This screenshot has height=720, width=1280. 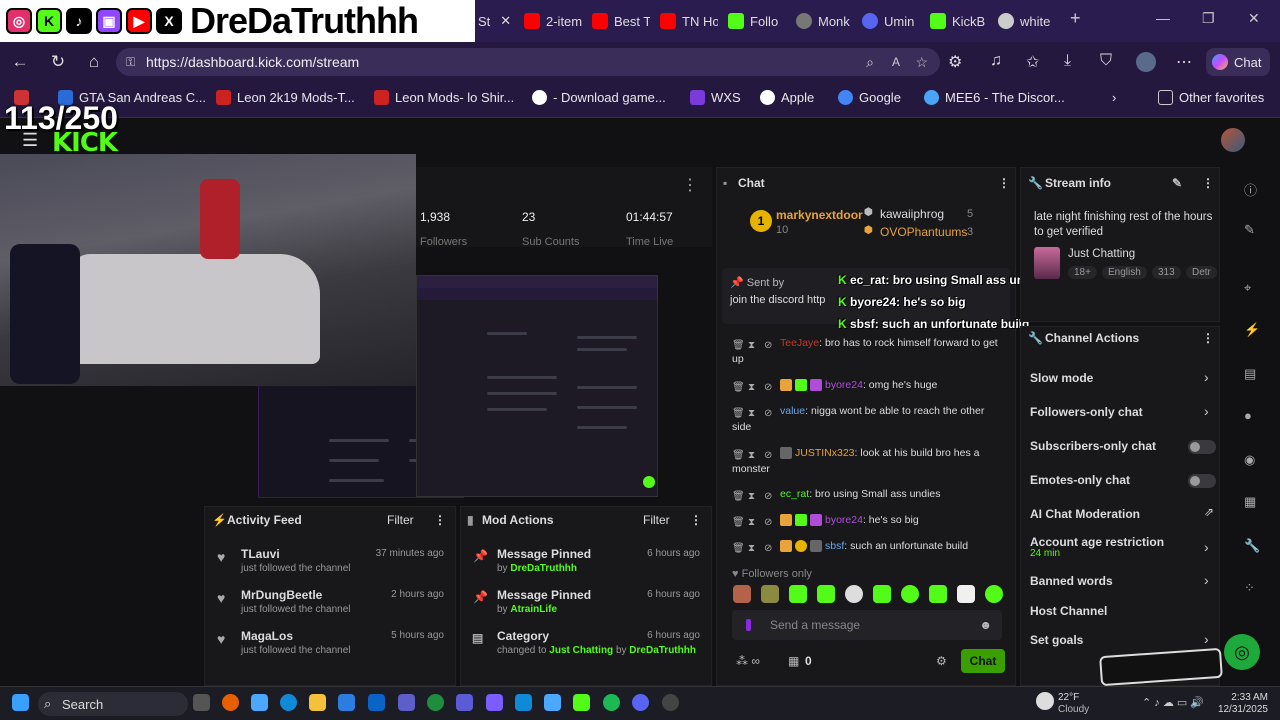 I want to click on site-info-icon: ⚿, so click(x=130, y=62).